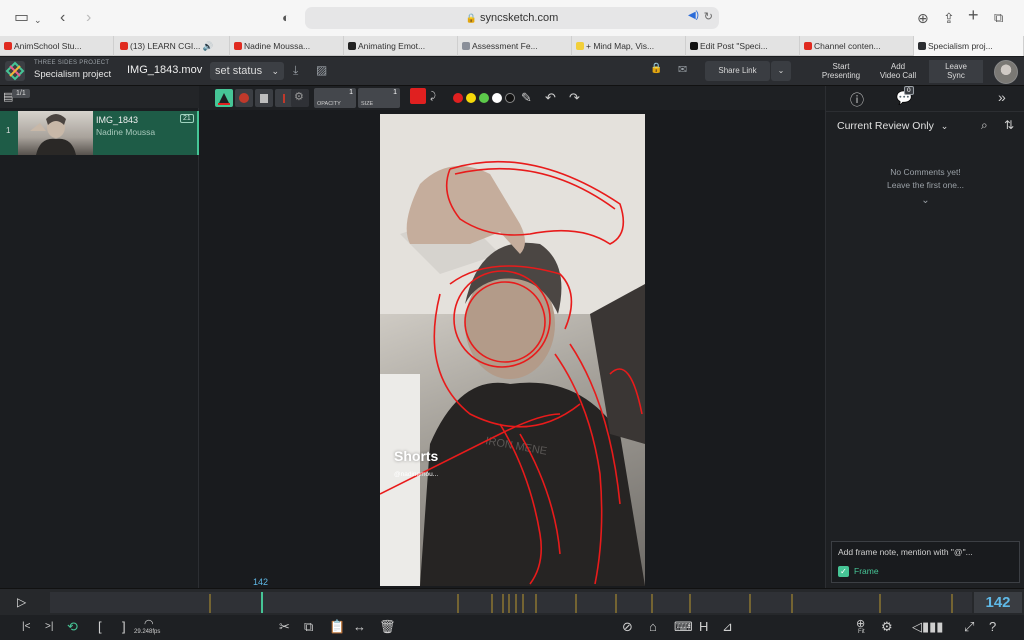 This screenshot has height=640, width=1024. I want to click on add-video-call-button: Add Video Call, so click(898, 71).